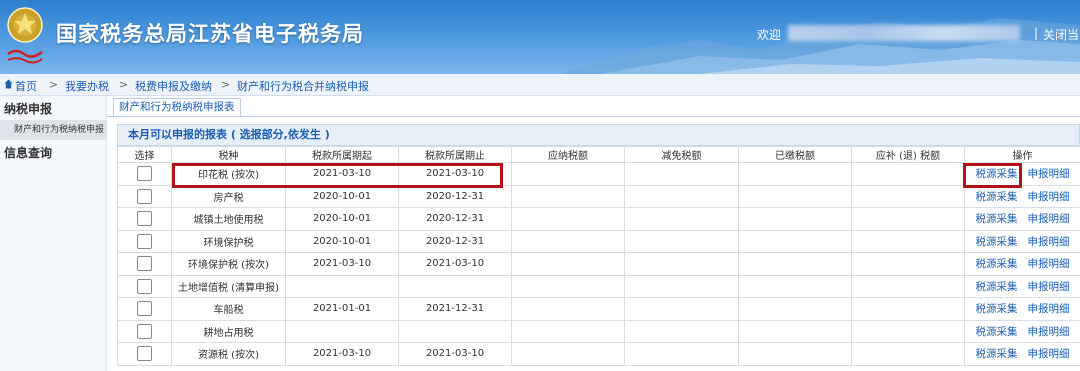 This screenshot has height=371, width=1080. I want to click on breadcrumb-declaration: 税费申报及缴纳, so click(173, 86).